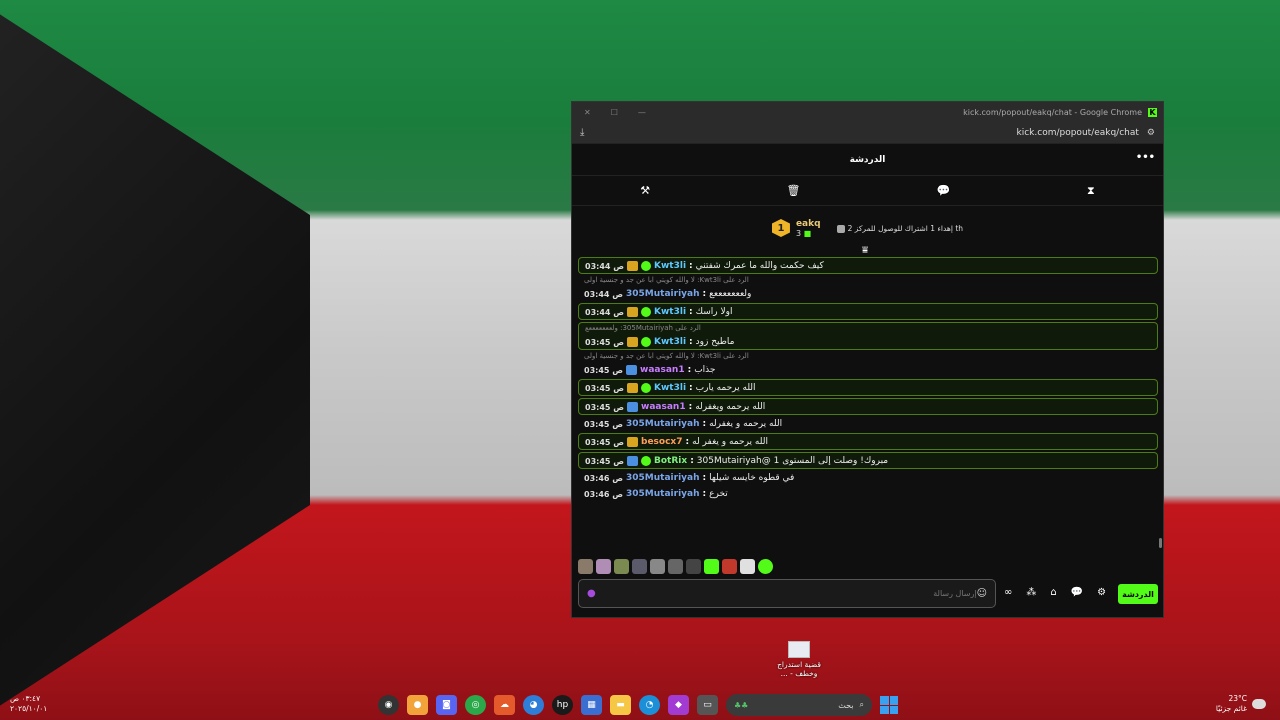 The height and width of the screenshot is (720, 1280). What do you see at coordinates (799, 664) in the screenshot?
I see `desktop-file-label-1: قضية استدراج` at bounding box center [799, 664].